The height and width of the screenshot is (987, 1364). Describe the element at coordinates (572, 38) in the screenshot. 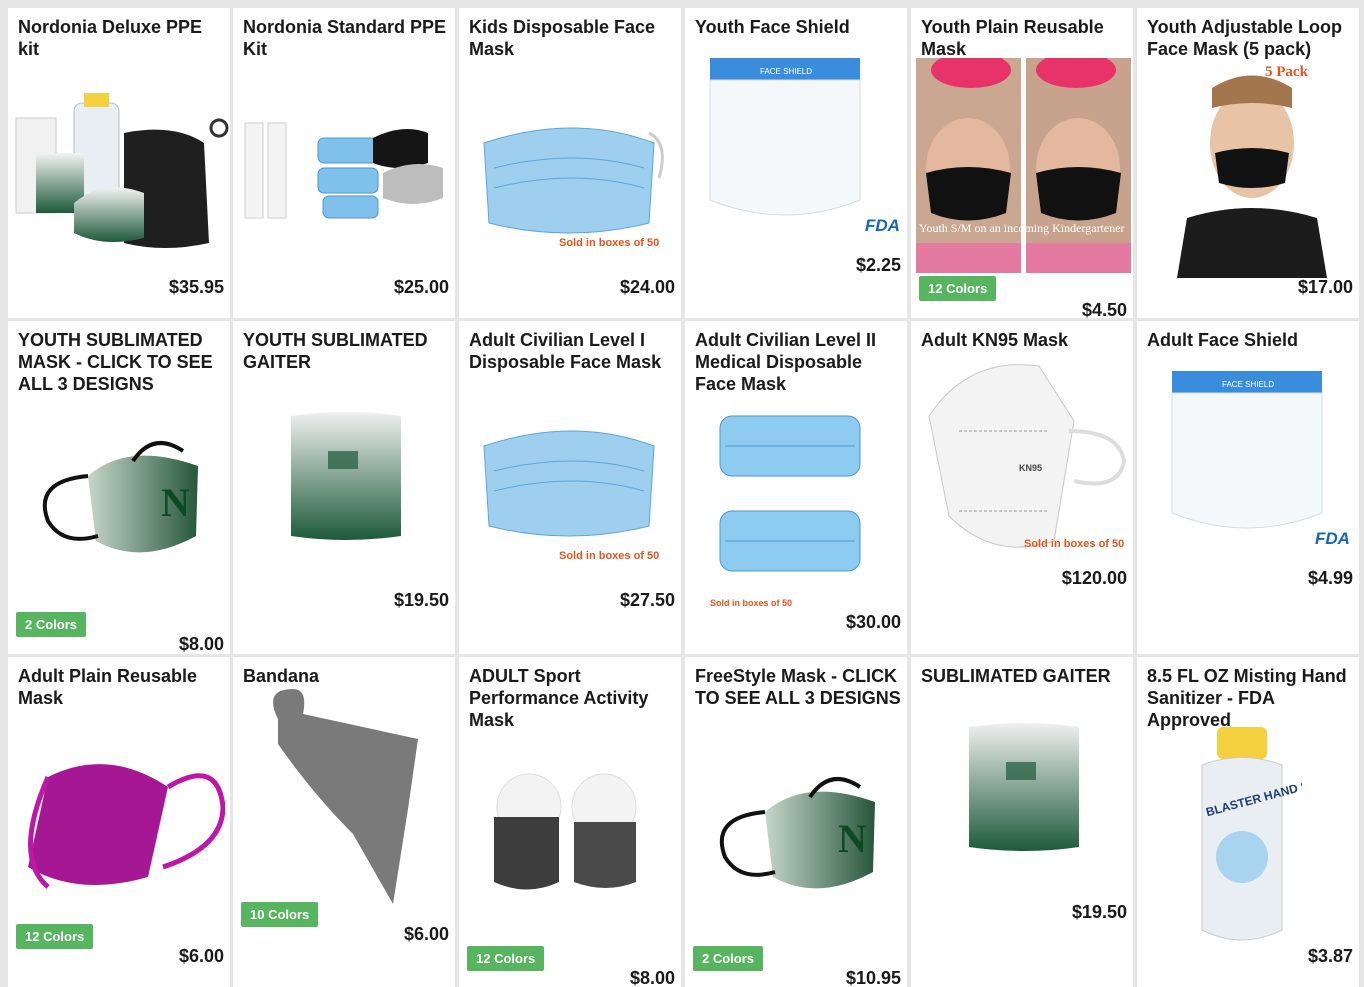

I see `product-title: Kids Disposable Face Mask` at that location.